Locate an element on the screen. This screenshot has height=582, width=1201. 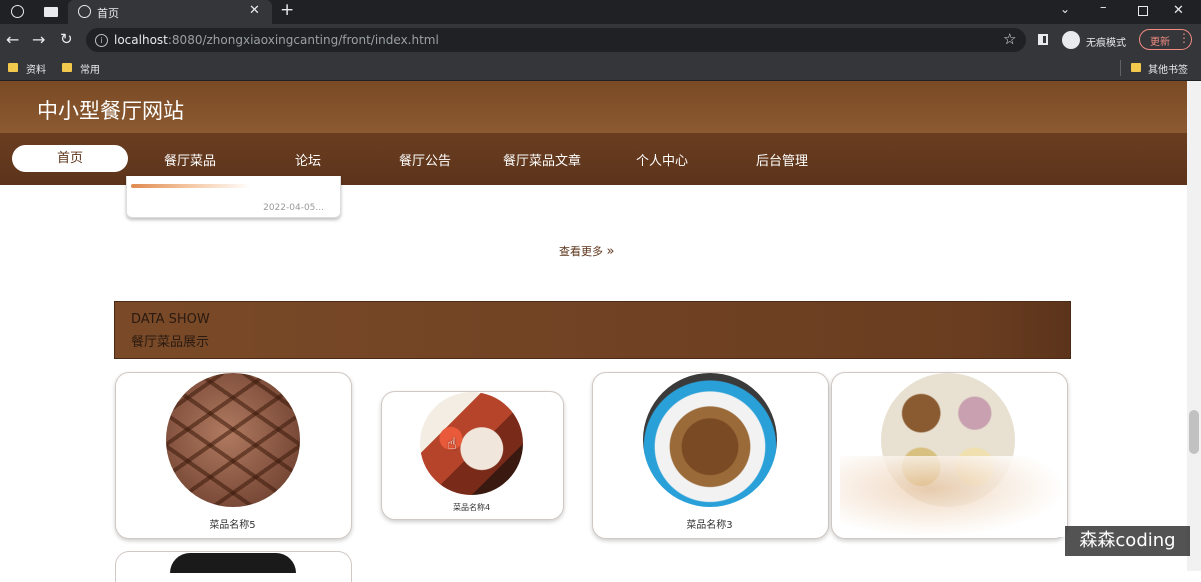
new-tab-icon: + is located at coordinates (287, 10).